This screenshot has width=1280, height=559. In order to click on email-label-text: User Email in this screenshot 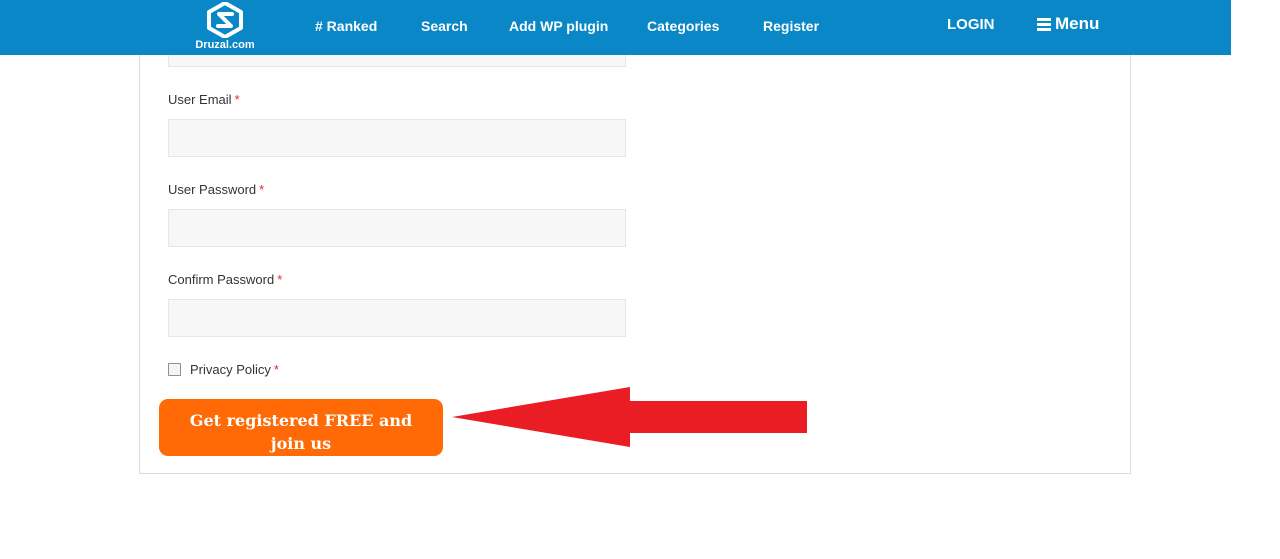, I will do `click(200, 99)`.